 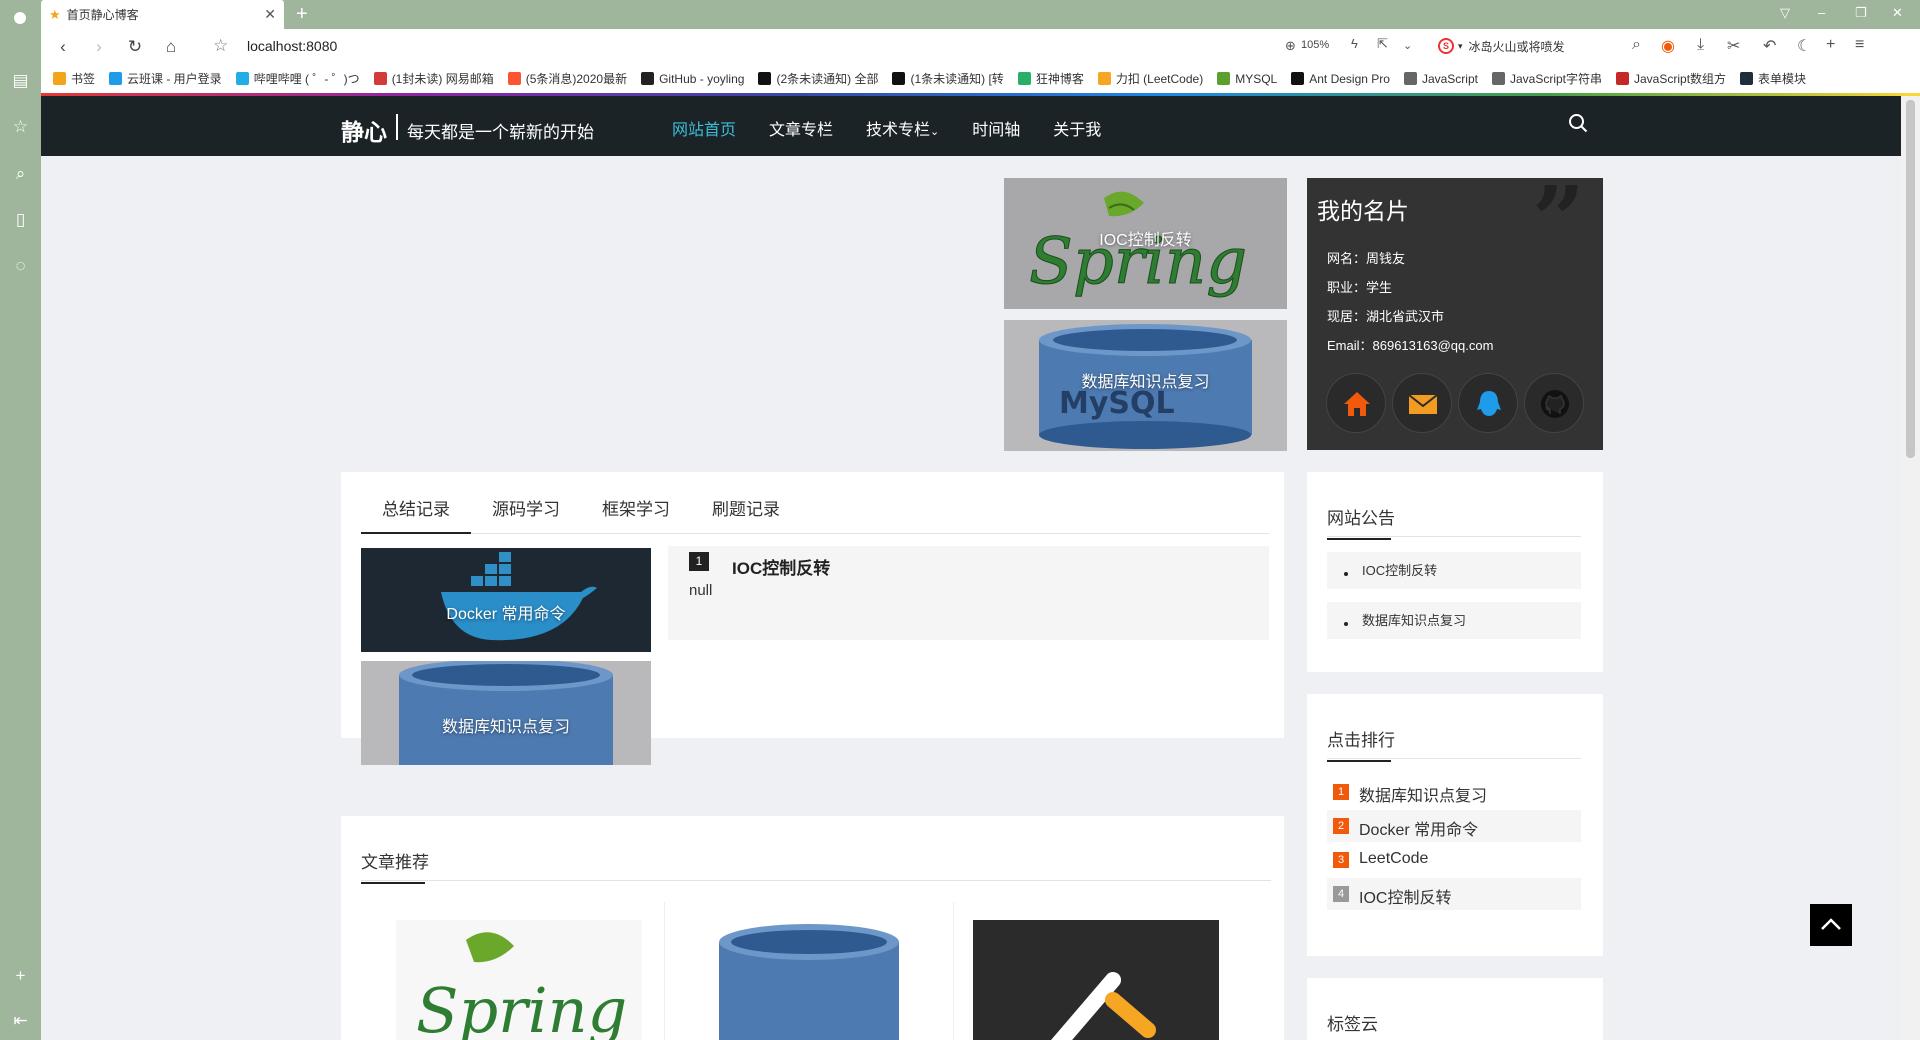 What do you see at coordinates (1290, 46) in the screenshot?
I see `zoom-icon: ⊕` at bounding box center [1290, 46].